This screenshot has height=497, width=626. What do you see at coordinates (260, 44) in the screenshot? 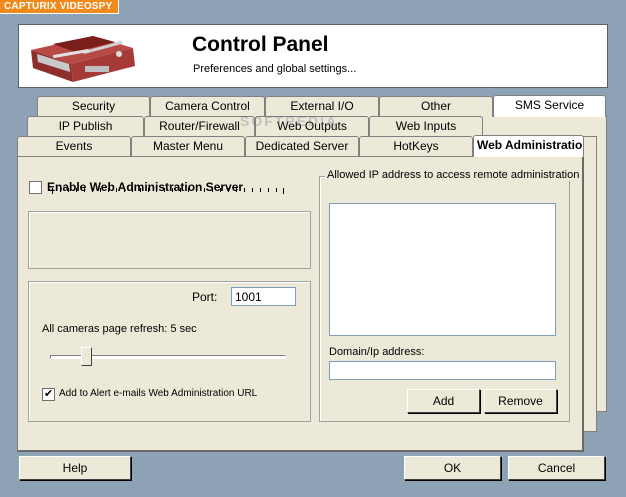
I see `page-title: Control Panel` at bounding box center [260, 44].